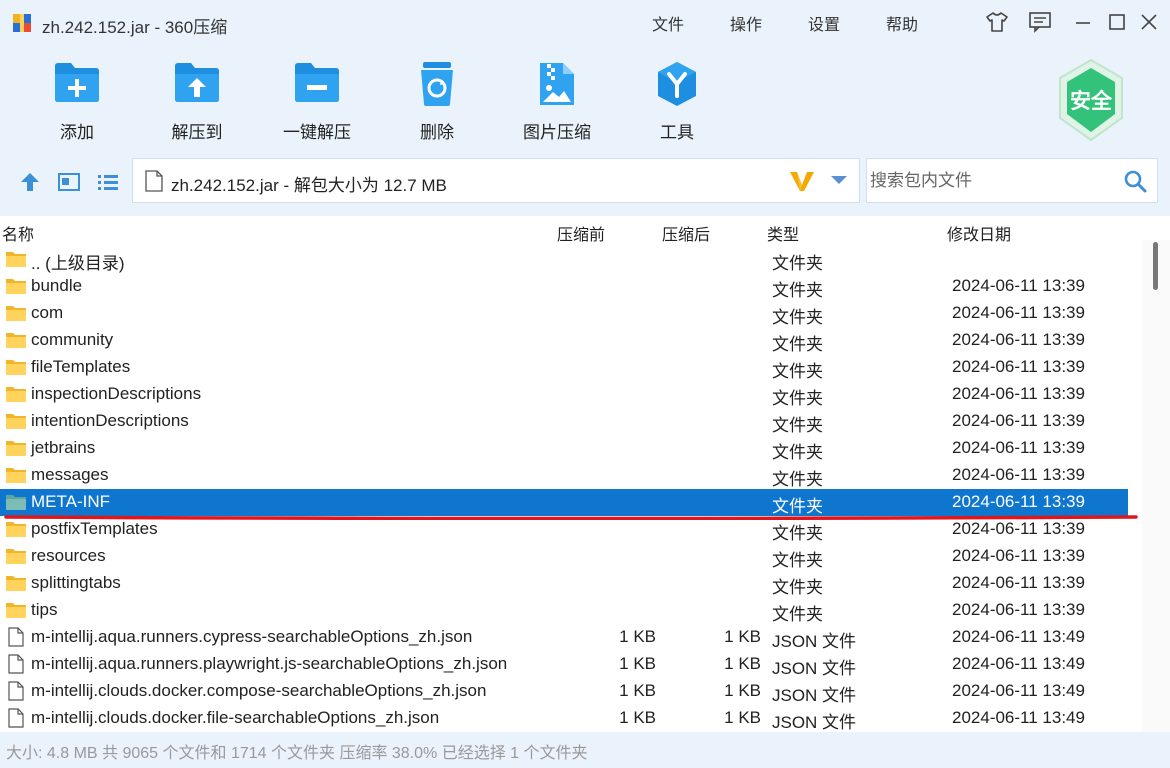 Image resolution: width=1170 pixels, height=768 pixels. I want to click on address-path: zh.242.152.jar - 解包大小为 12.7 MB, so click(309, 185).